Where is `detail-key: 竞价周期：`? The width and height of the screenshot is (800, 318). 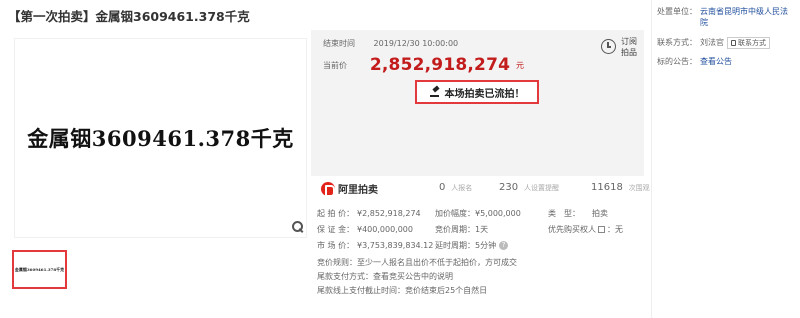 detail-key: 竞价周期： is located at coordinates (455, 229).